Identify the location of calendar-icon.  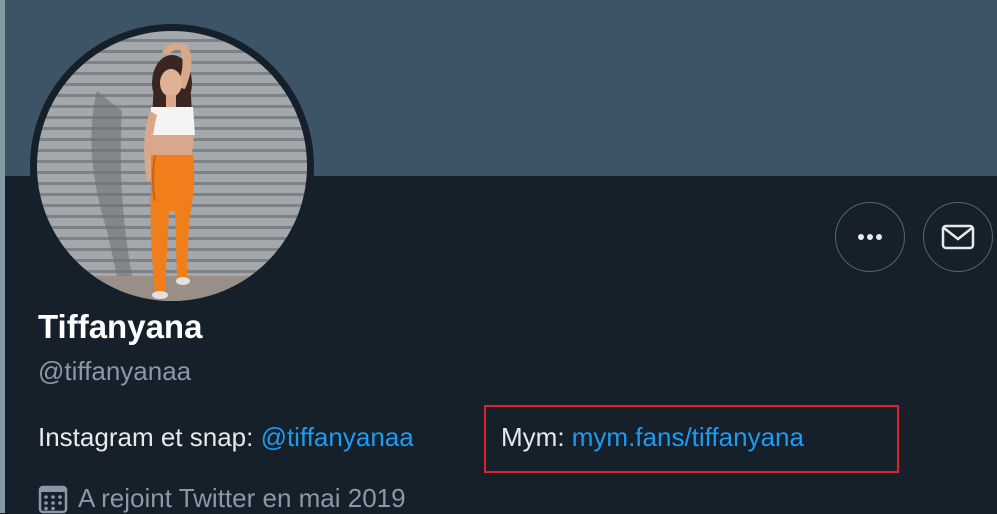
(53, 499).